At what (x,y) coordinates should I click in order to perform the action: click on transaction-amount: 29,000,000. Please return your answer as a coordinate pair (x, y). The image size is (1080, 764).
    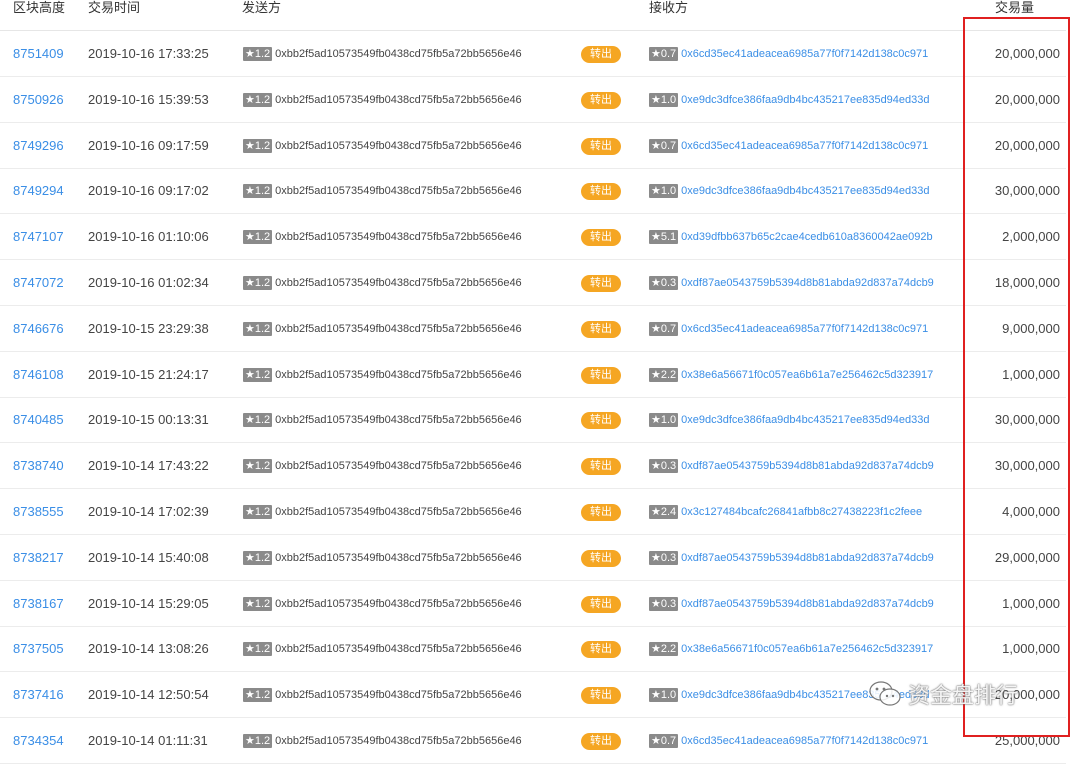
    Looking at the image, I should click on (1027, 557).